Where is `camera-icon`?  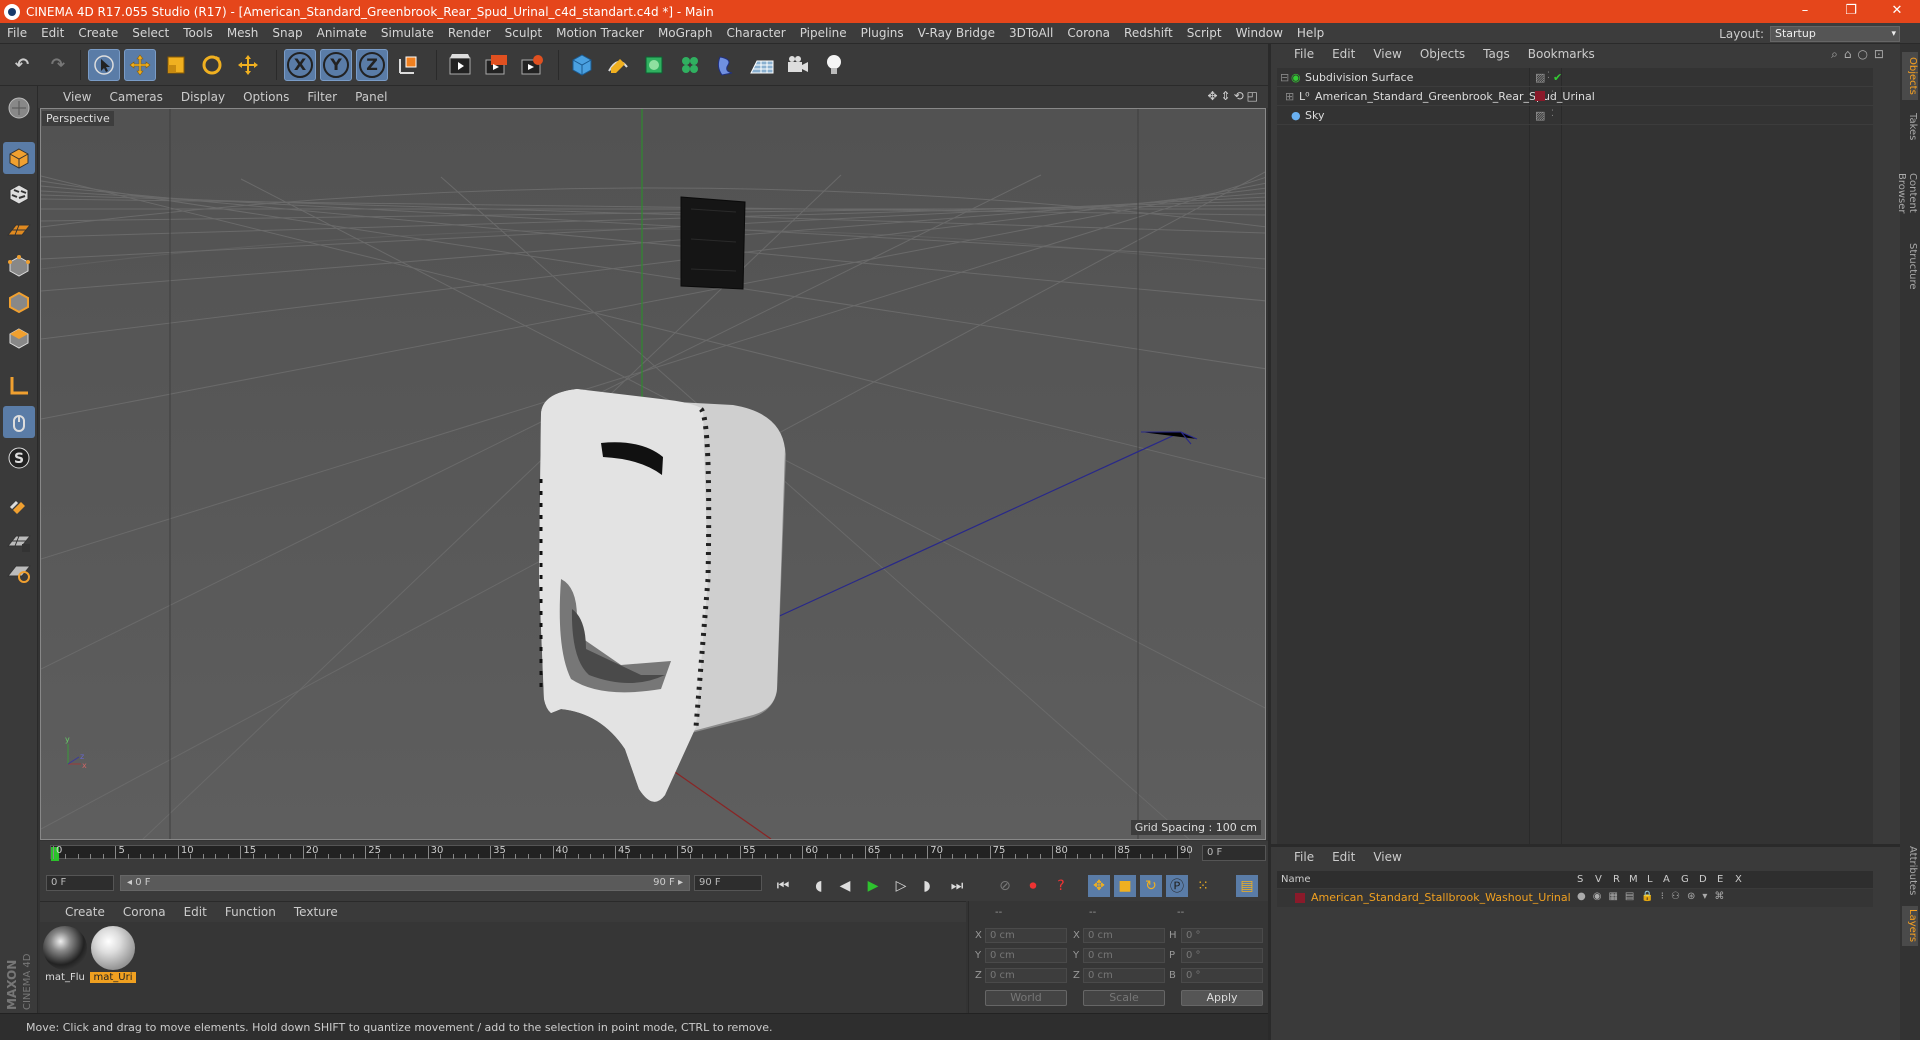 camera-icon is located at coordinates (798, 65).